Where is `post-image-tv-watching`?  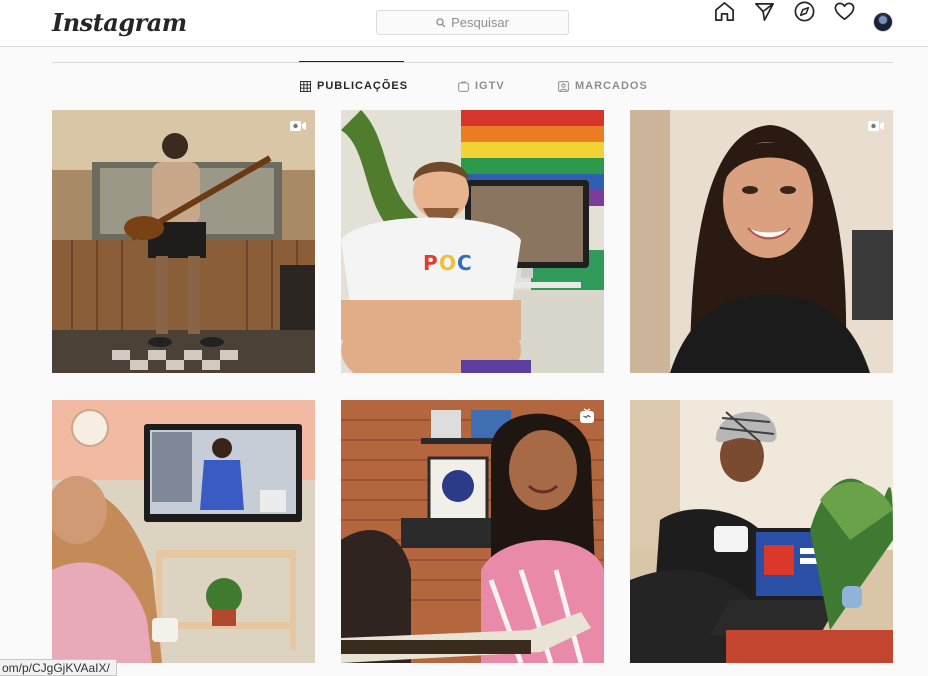
post-image-tv-watching is located at coordinates (183, 531).